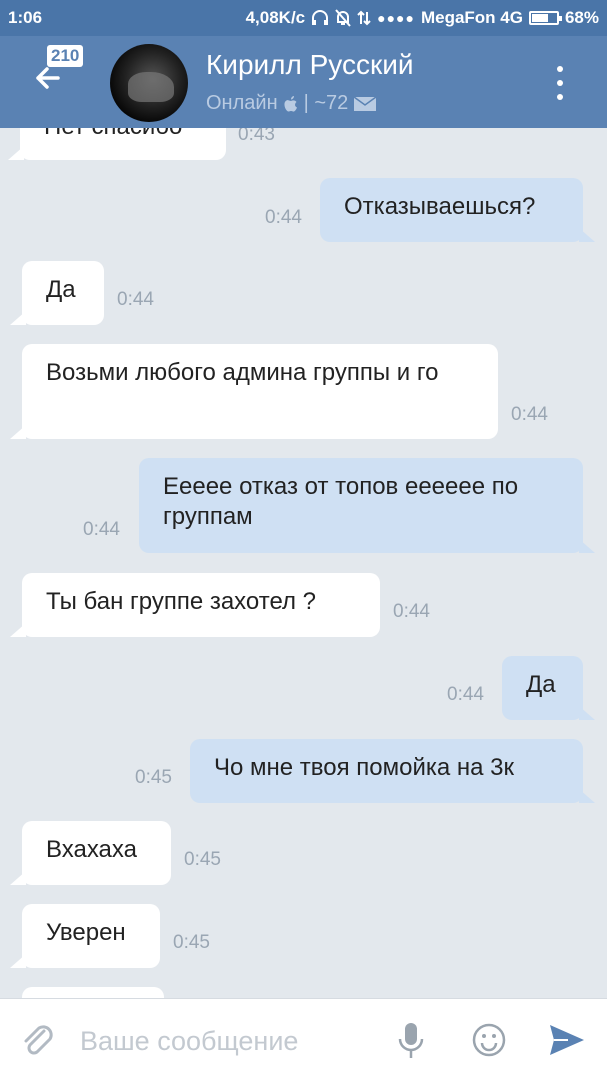  Describe the element at coordinates (254, 391) in the screenshot. I see `message-bubble-incoming: Возьми любого админа группы и го` at that location.